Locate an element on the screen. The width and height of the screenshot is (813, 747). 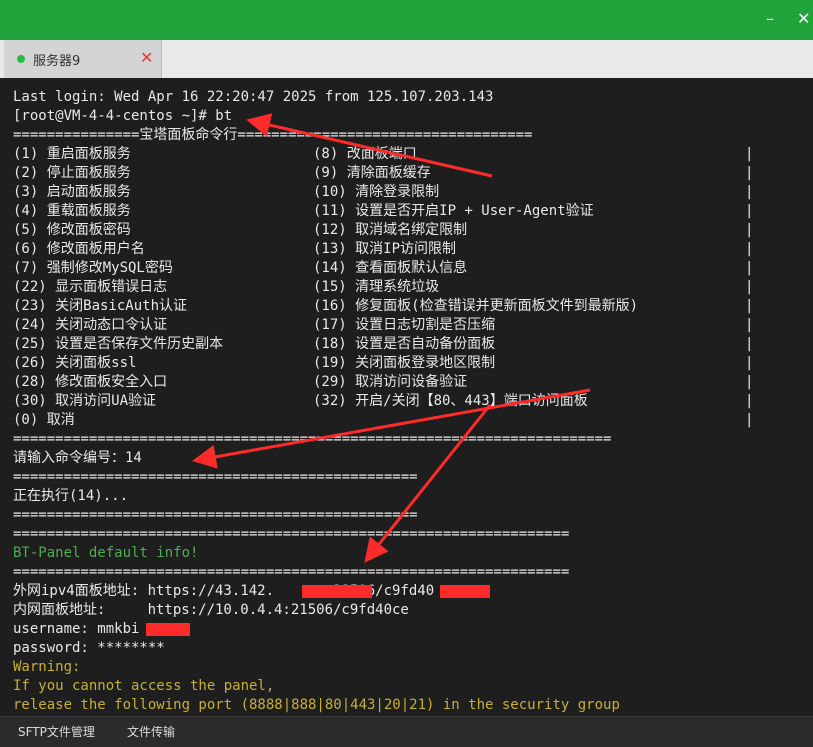
menu-item-left: (3) 启动面板服务 is located at coordinates (72, 192).